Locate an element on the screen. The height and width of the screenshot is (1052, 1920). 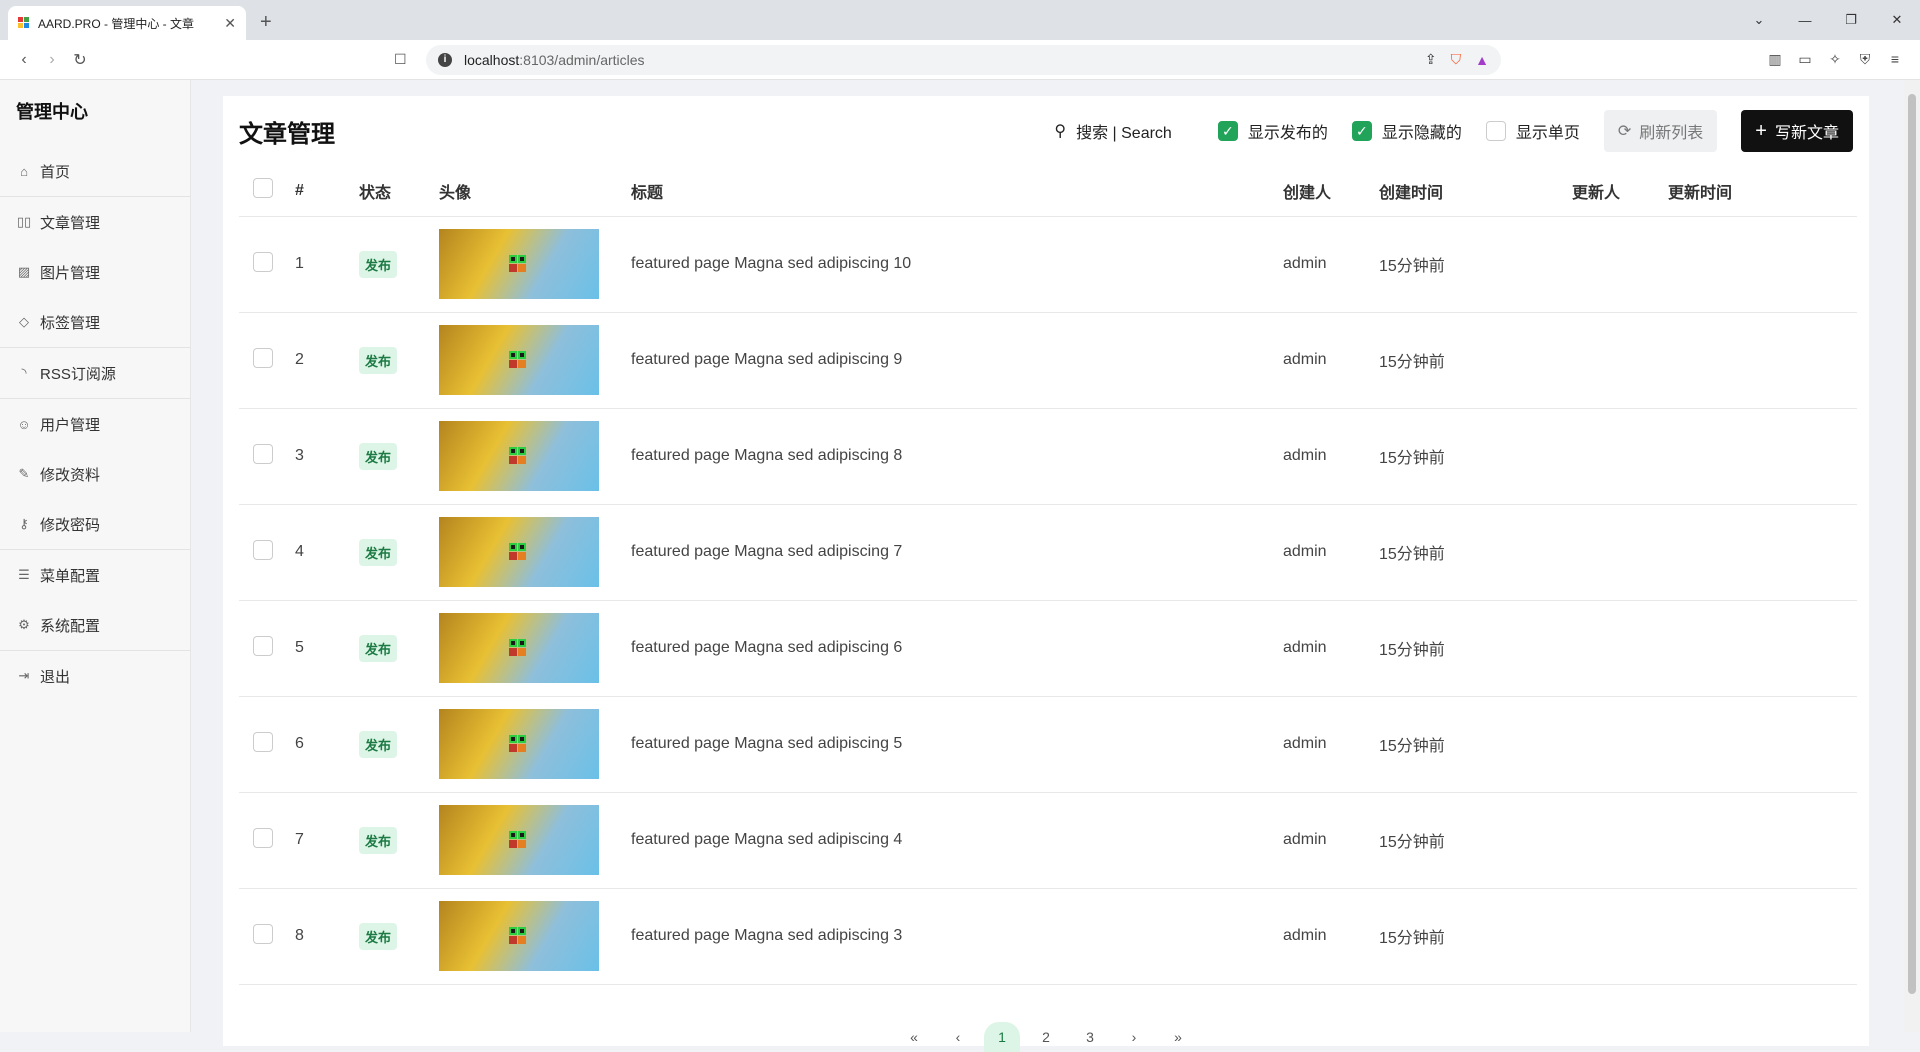
thumbnail-logo-icon is located at coordinates (518, 264).